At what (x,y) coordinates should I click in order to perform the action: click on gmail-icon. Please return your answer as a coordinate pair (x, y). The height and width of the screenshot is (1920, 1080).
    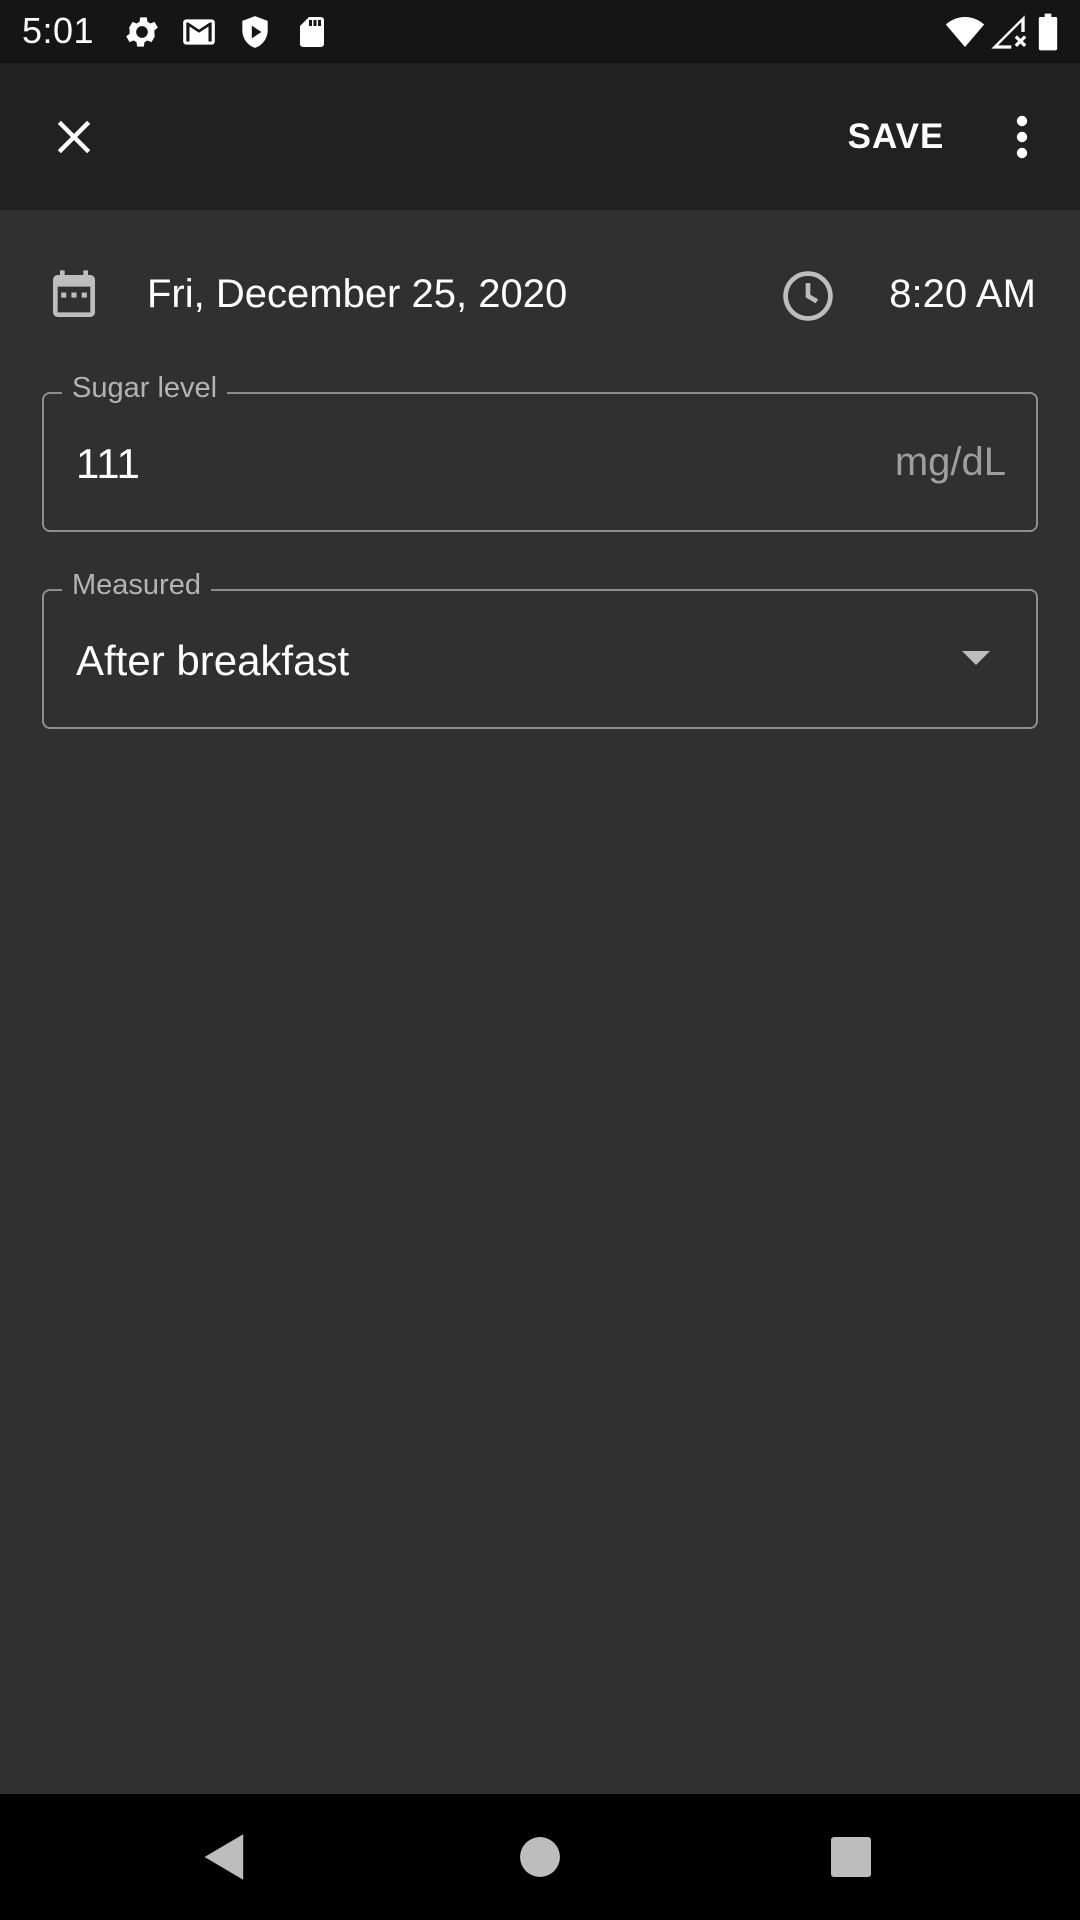
    Looking at the image, I should click on (199, 34).